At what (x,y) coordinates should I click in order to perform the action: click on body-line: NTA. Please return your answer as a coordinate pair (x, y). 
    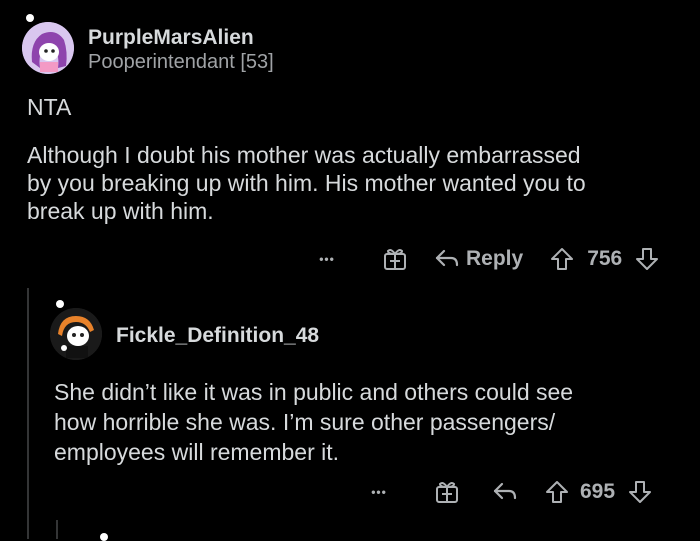
    Looking at the image, I should click on (49, 107).